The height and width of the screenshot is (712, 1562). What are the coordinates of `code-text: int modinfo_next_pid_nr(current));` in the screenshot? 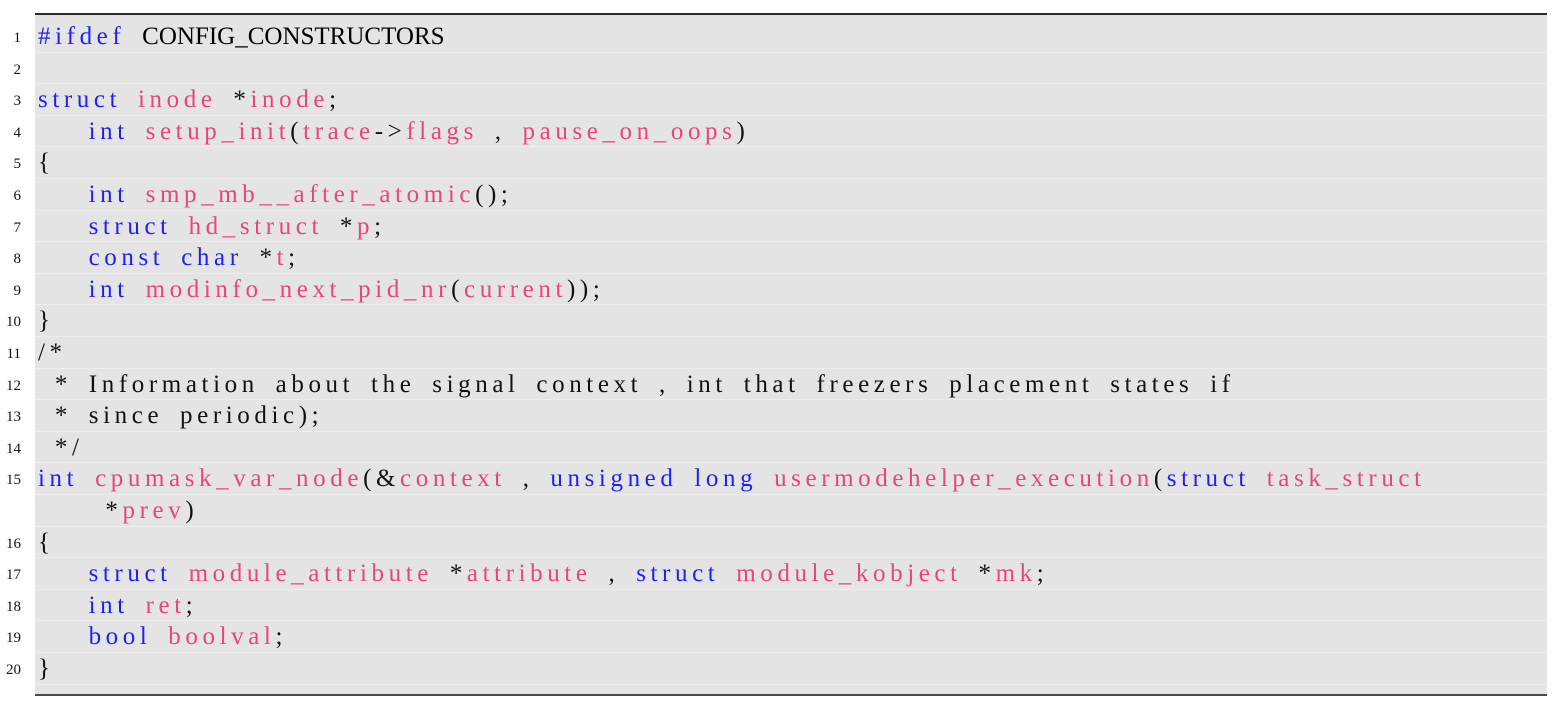 It's located at (321, 290).